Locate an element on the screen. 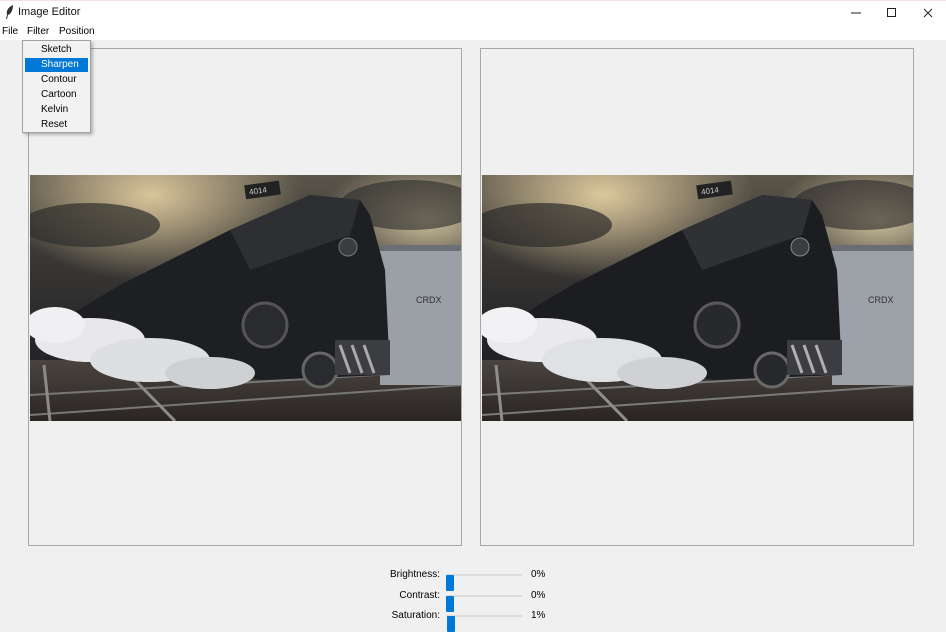 The width and height of the screenshot is (946, 632). contrast-slider-row: Contrast: 0% is located at coordinates (480, 599).